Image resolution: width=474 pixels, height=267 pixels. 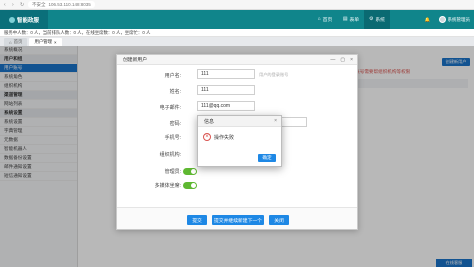 What do you see at coordinates (197, 220) in the screenshot?
I see `submit-button: 提交` at bounding box center [197, 220].